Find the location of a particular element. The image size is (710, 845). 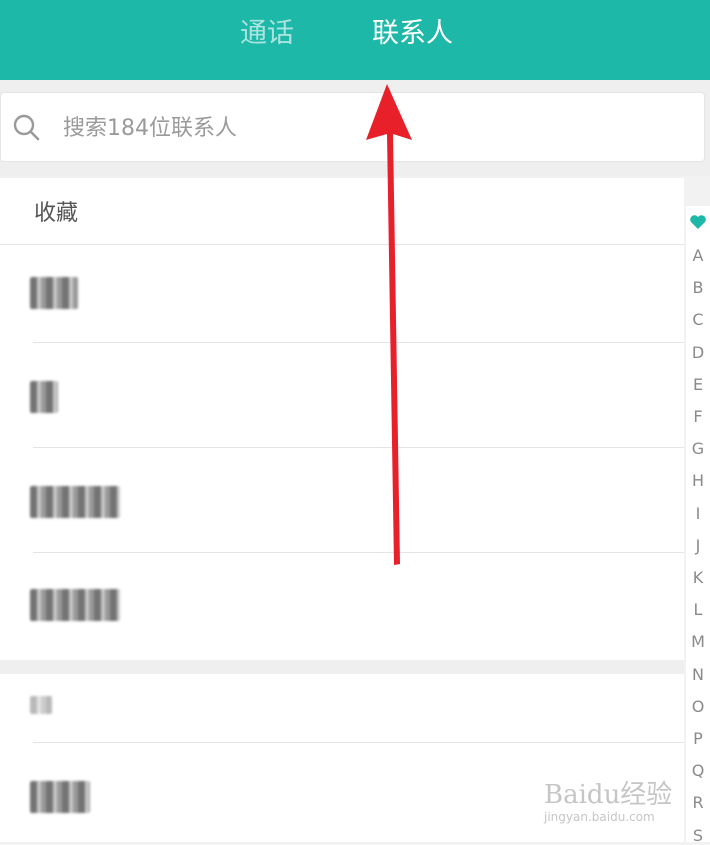

contact-name: ▪▪▪▪ is located at coordinates (75, 502).